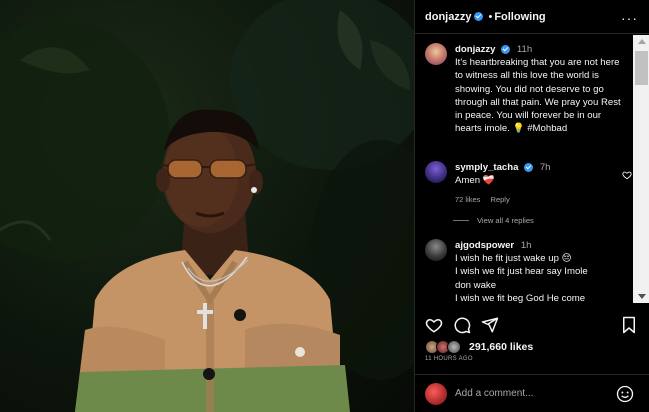 This screenshot has width=649, height=412. What do you see at coordinates (524, 49) in the screenshot?
I see `caption-time: 11h` at bounding box center [524, 49].